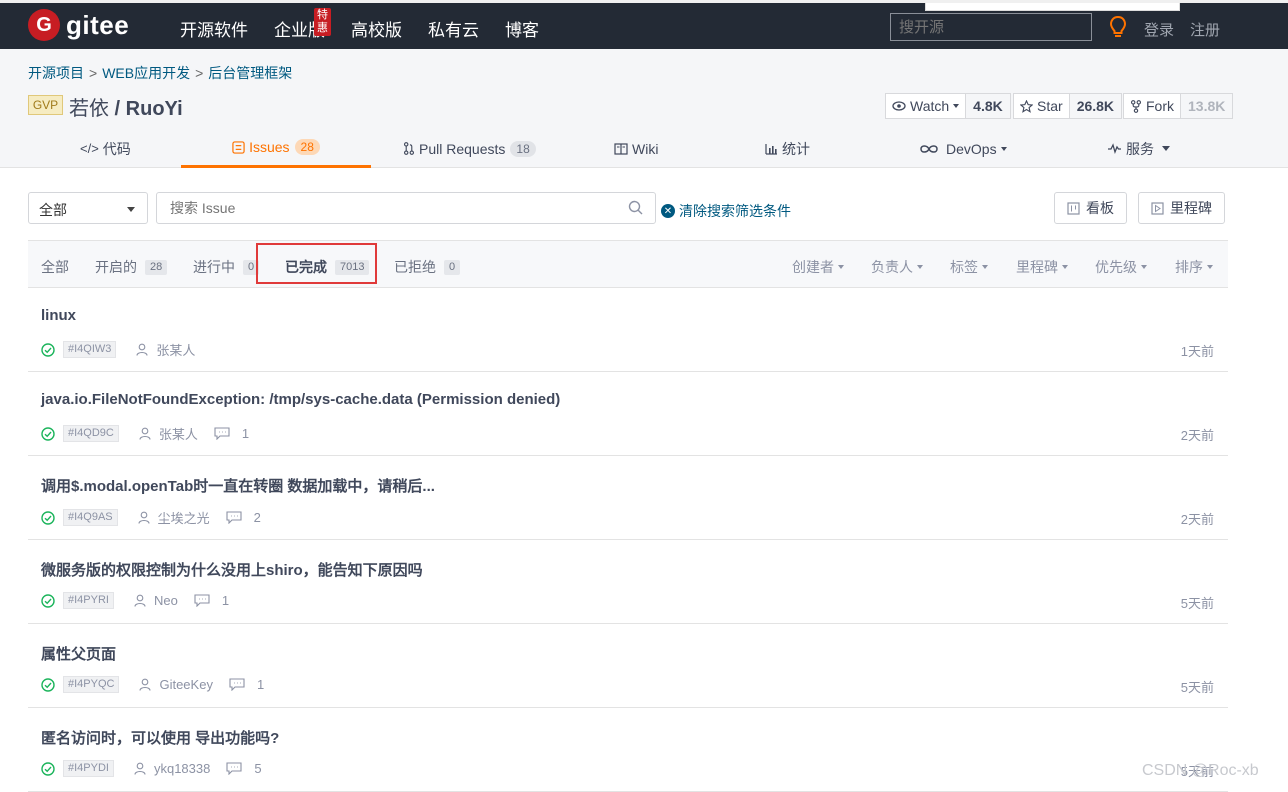 Image resolution: width=1288 pixels, height=792 pixels. I want to click on tab-services: 服务, so click(1138, 148).